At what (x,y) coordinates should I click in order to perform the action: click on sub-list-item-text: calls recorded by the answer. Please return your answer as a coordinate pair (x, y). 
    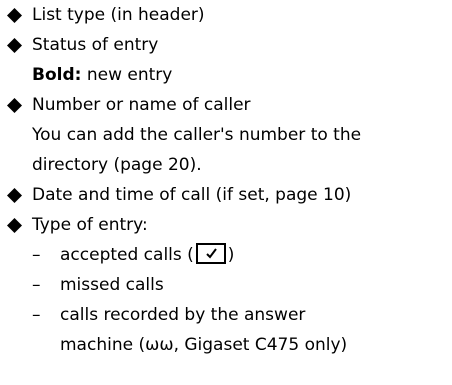
    Looking at the image, I should click on (183, 315).